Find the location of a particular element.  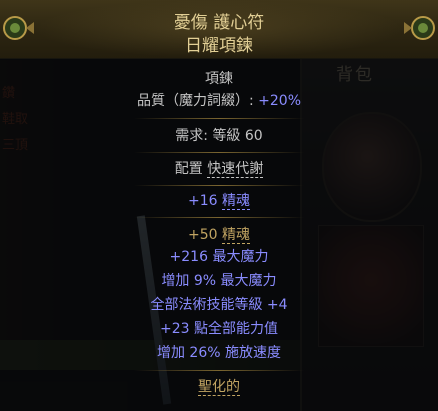

implicit-stat: 精魂 is located at coordinates (236, 235).